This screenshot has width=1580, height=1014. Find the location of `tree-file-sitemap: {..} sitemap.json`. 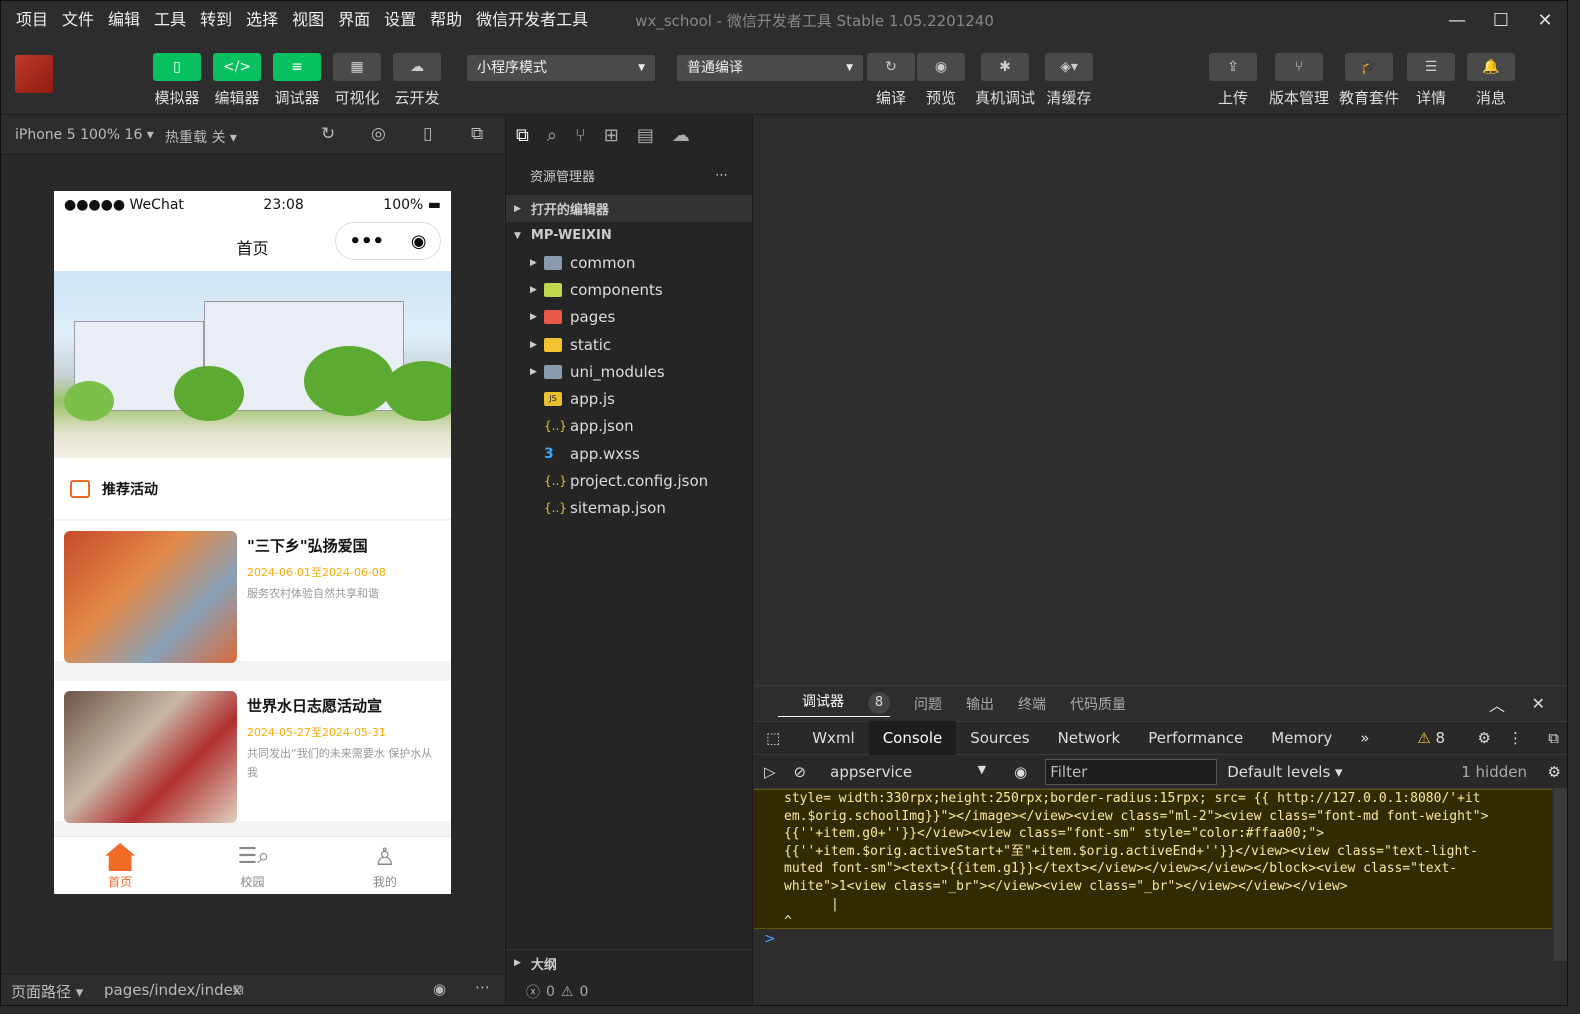

tree-file-sitemap: {..} sitemap.json is located at coordinates (629, 508).